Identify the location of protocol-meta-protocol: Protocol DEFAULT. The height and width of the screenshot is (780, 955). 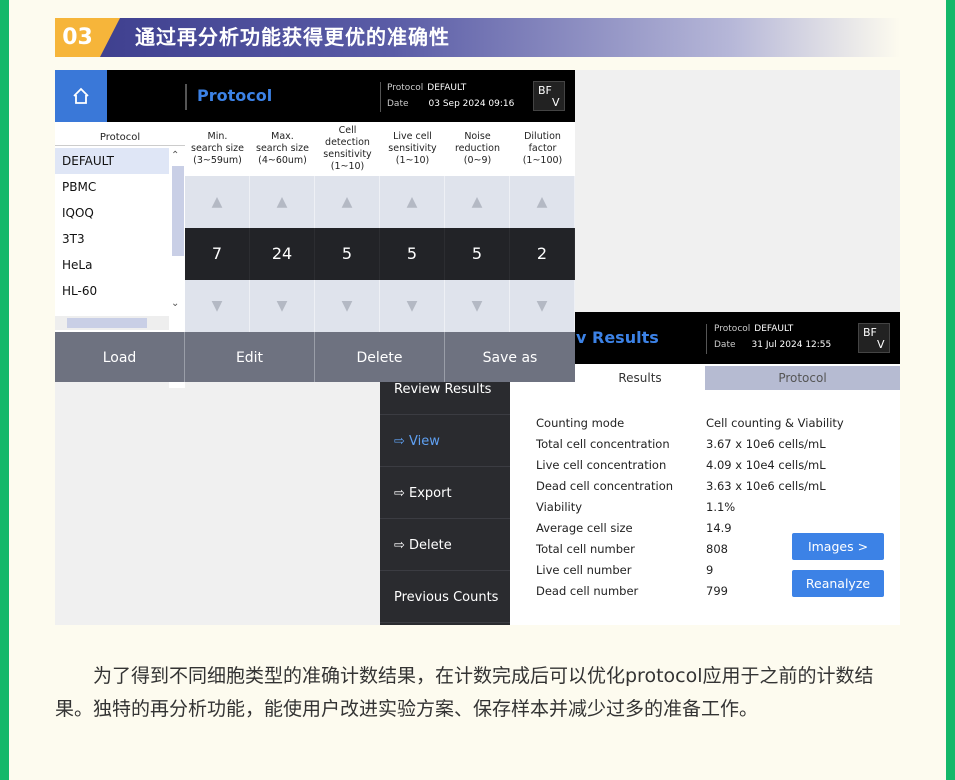
(427, 88).